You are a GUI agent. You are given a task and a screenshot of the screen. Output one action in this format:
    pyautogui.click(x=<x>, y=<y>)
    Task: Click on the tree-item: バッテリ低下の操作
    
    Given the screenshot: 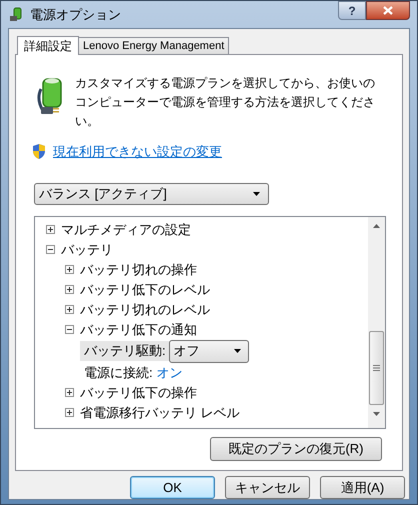 What is the action you would take?
    pyautogui.click(x=138, y=392)
    